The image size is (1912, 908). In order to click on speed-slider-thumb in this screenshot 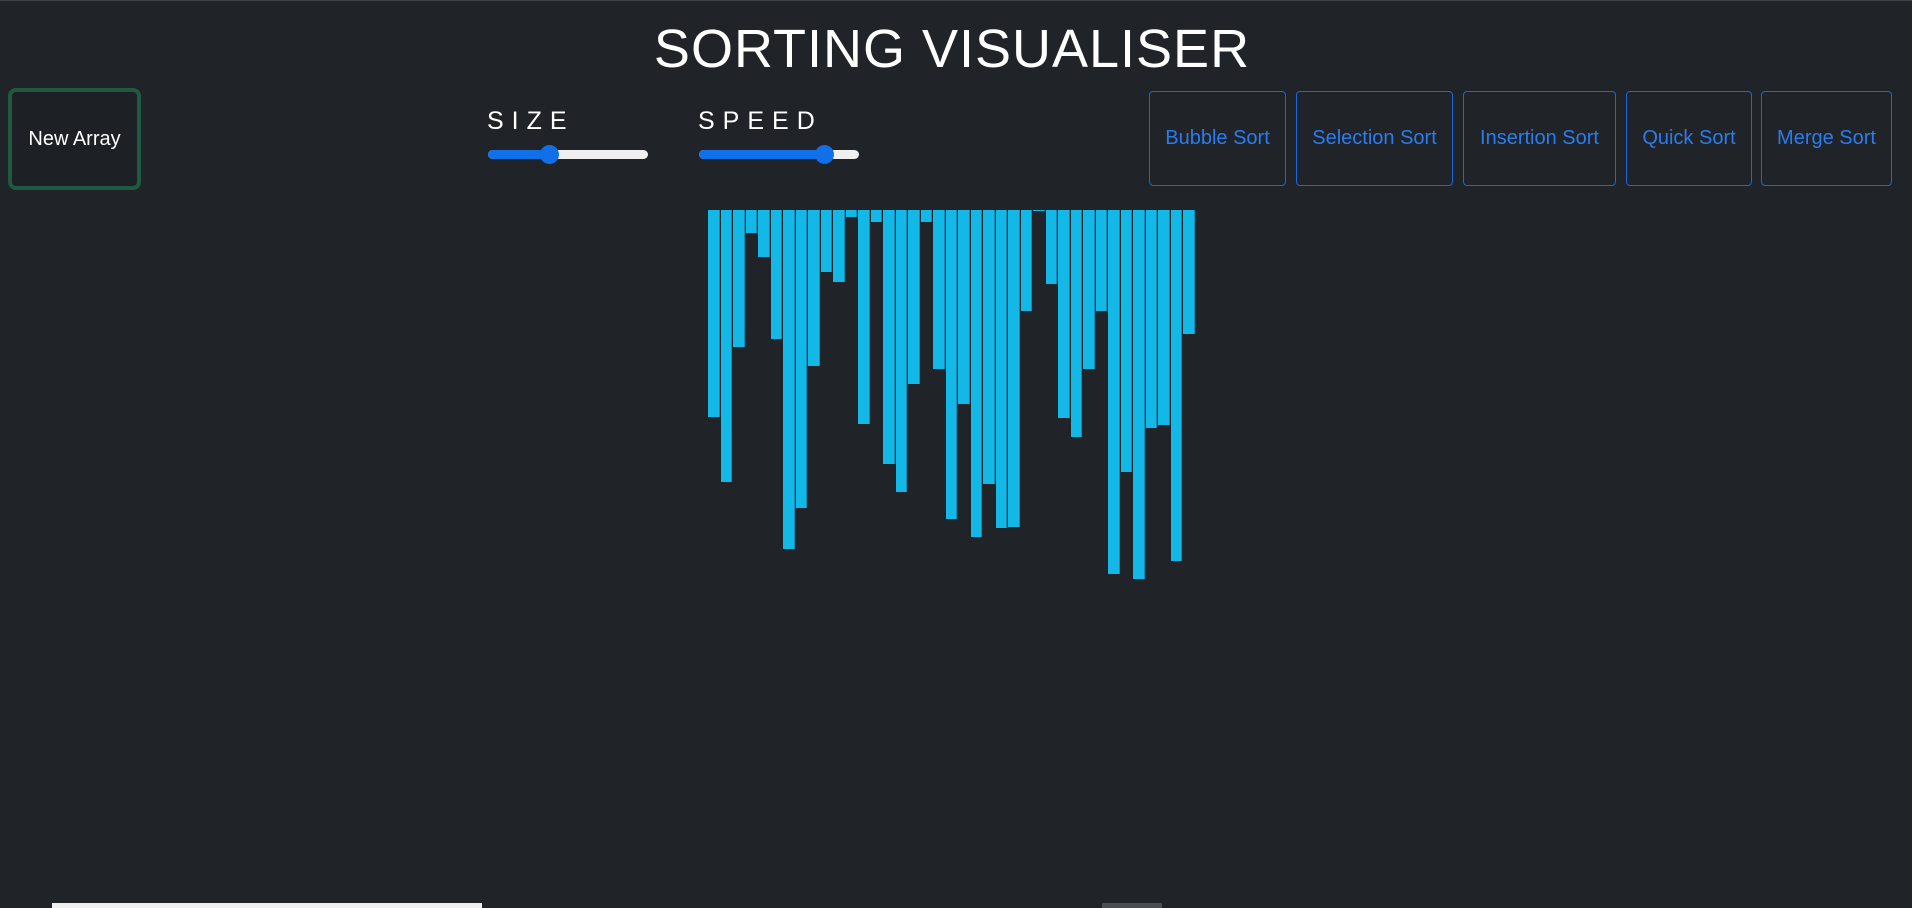, I will do `click(824, 154)`.